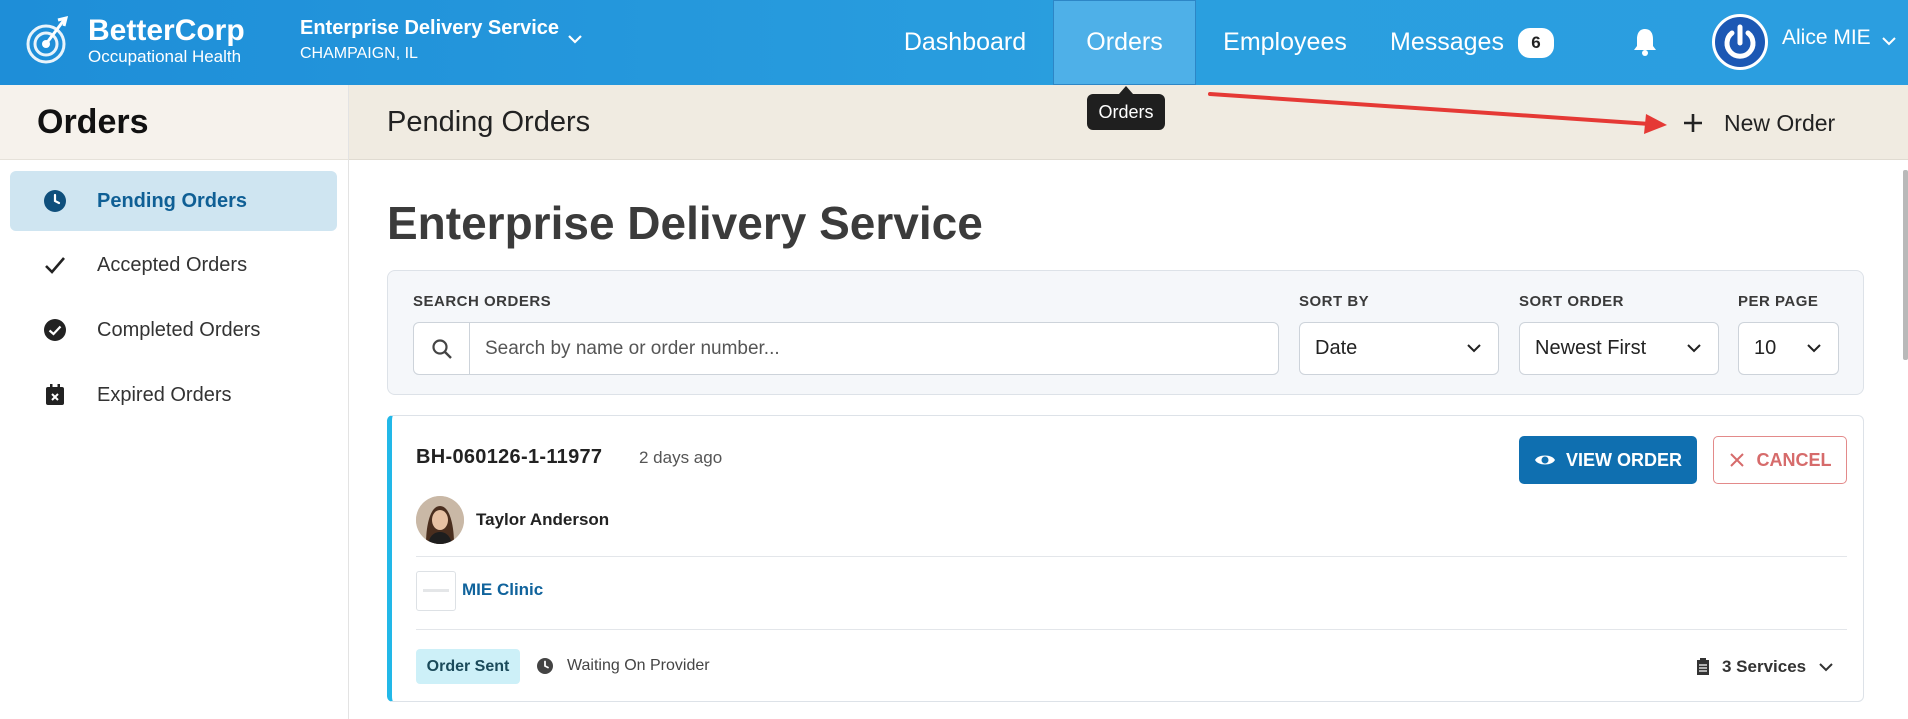 The width and height of the screenshot is (1908, 719). Describe the element at coordinates (685, 223) in the screenshot. I see `page-title: Enterprise Delivery Service` at that location.